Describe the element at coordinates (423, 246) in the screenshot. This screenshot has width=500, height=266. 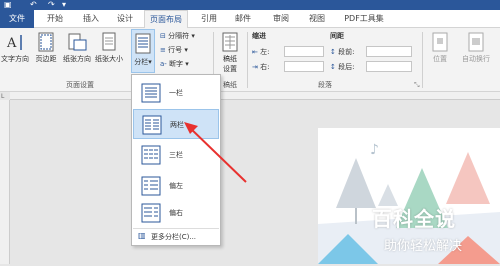
I see `watermark-subtitle: 助你轻松解决` at that location.